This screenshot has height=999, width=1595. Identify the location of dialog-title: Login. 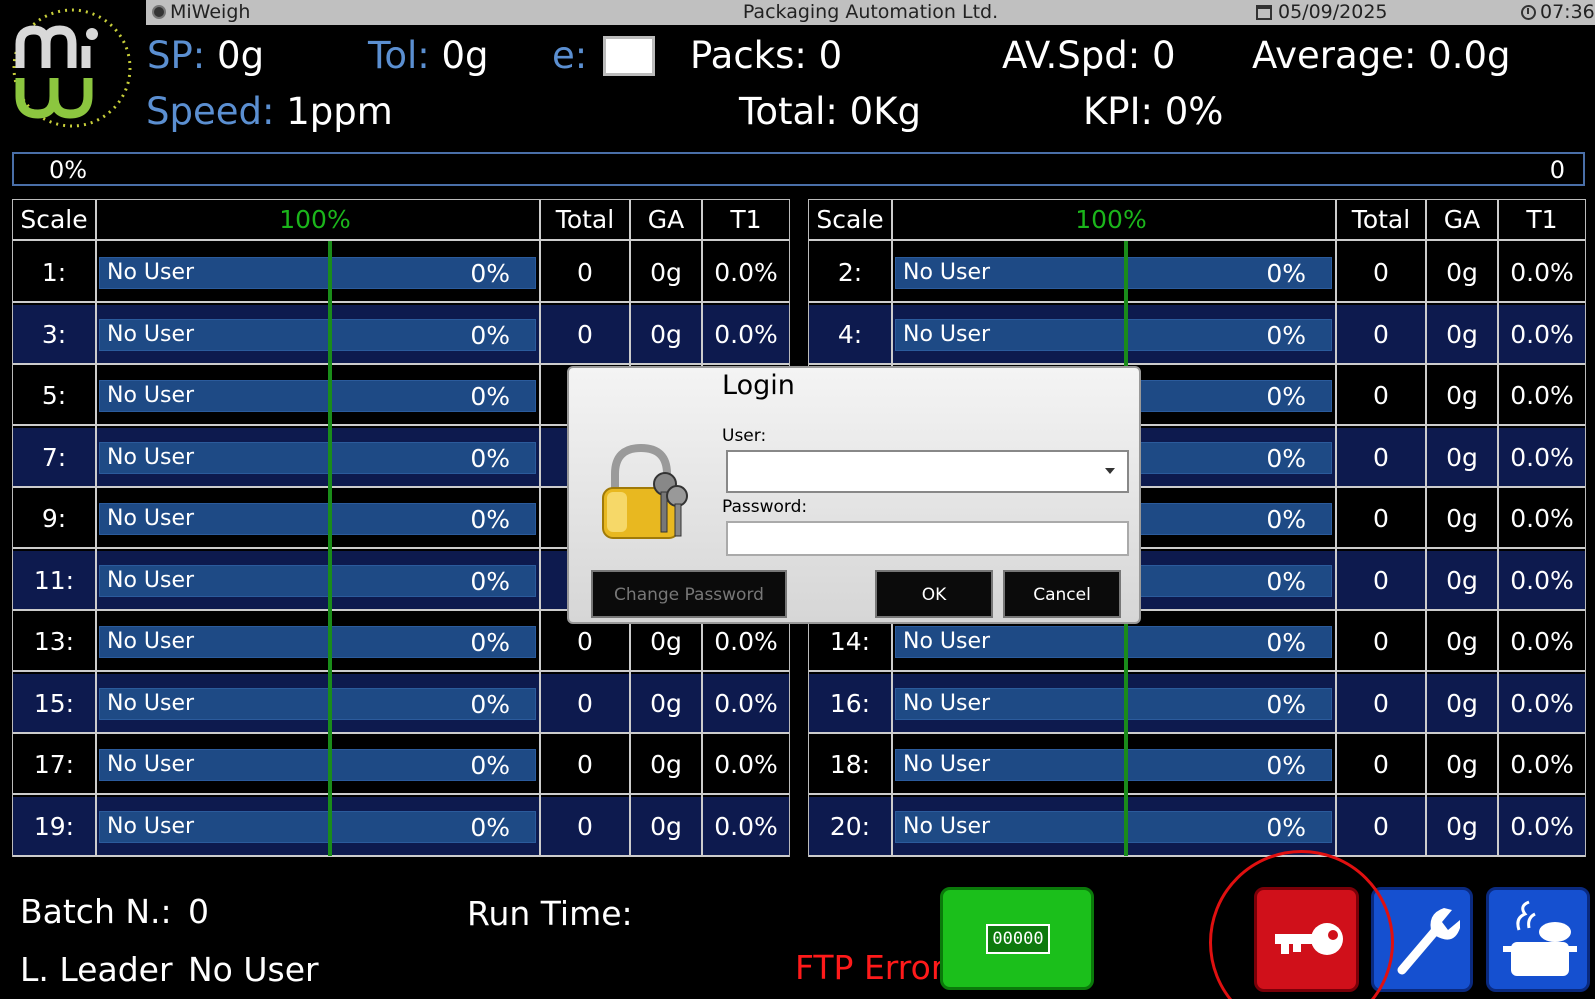
(758, 385).